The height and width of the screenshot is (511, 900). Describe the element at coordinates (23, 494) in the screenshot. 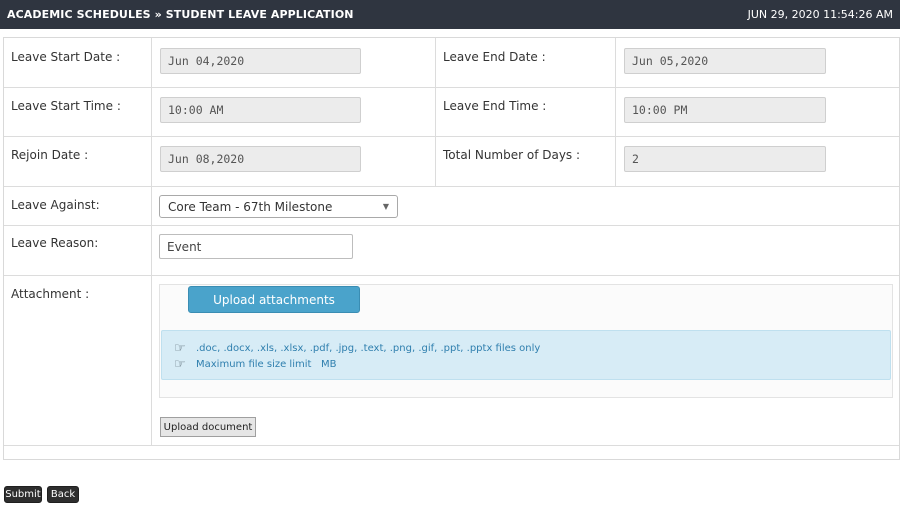

I see `submit-button: Submit` at that location.